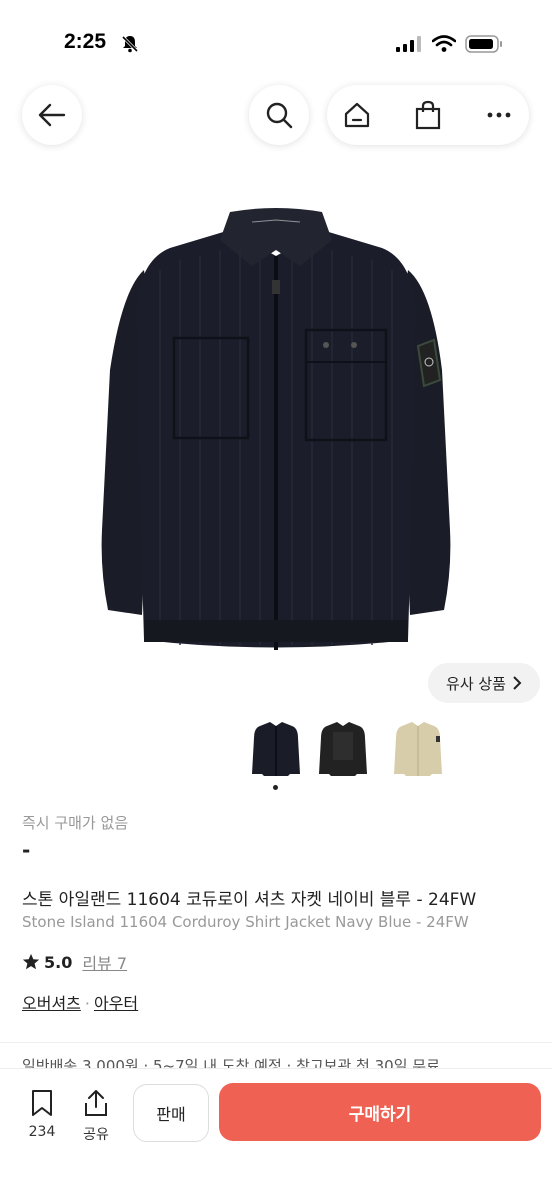  Describe the element at coordinates (171, 1113) in the screenshot. I see `sell-button: 판매` at that location.